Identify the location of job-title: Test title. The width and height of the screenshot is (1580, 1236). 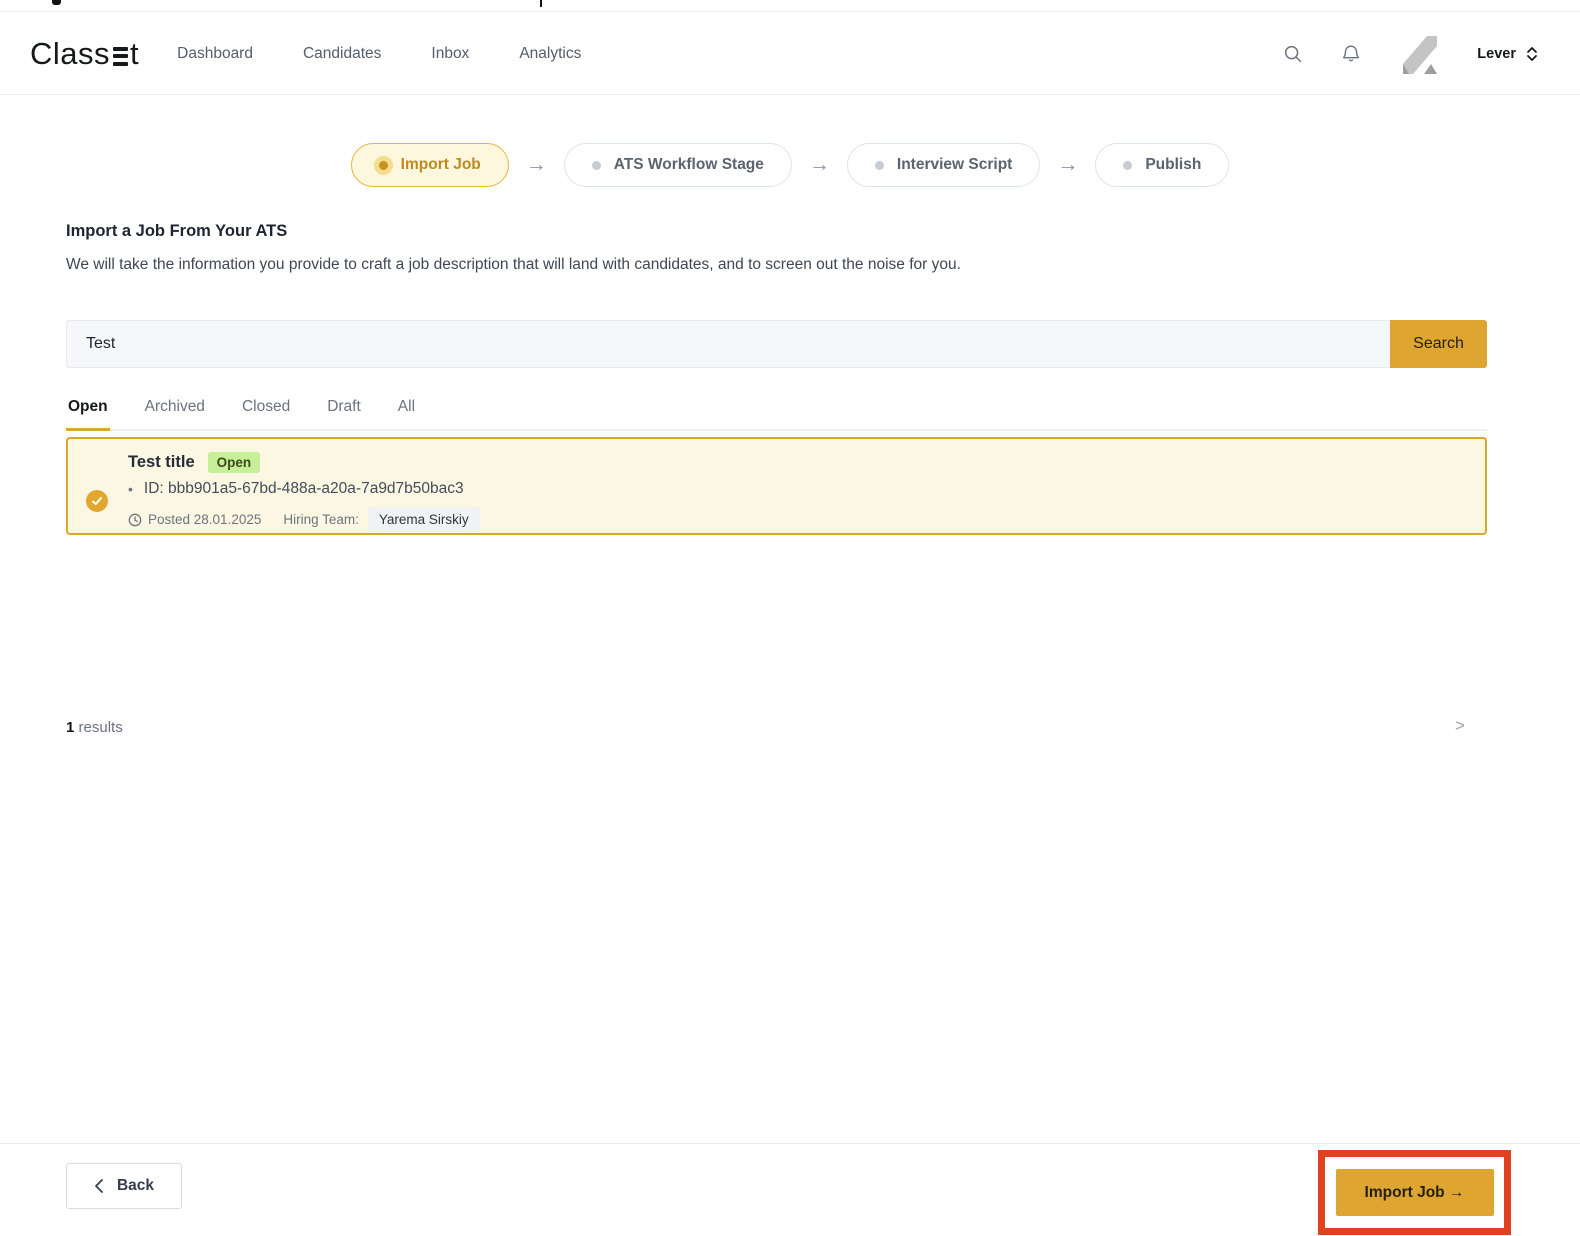
(161, 462).